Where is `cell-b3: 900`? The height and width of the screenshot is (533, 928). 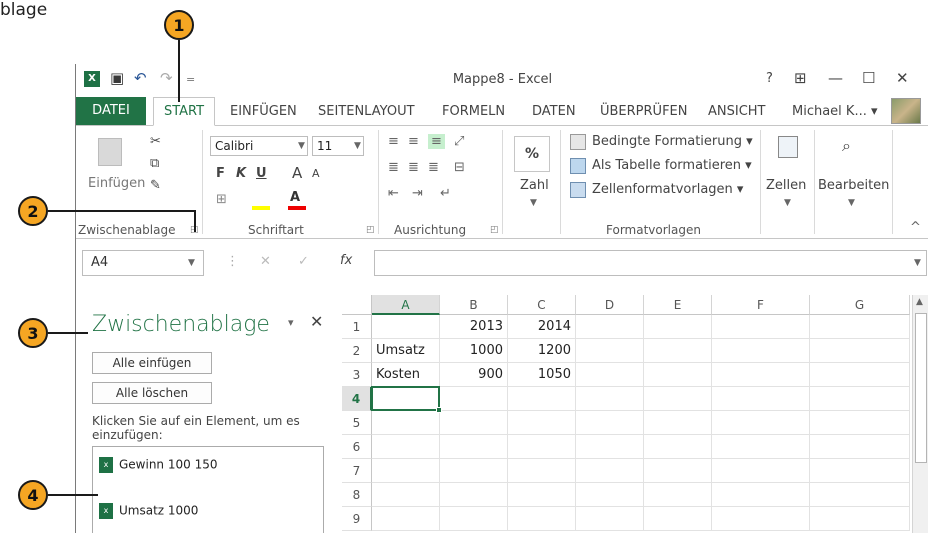 cell-b3: 900 is located at coordinates (474, 375).